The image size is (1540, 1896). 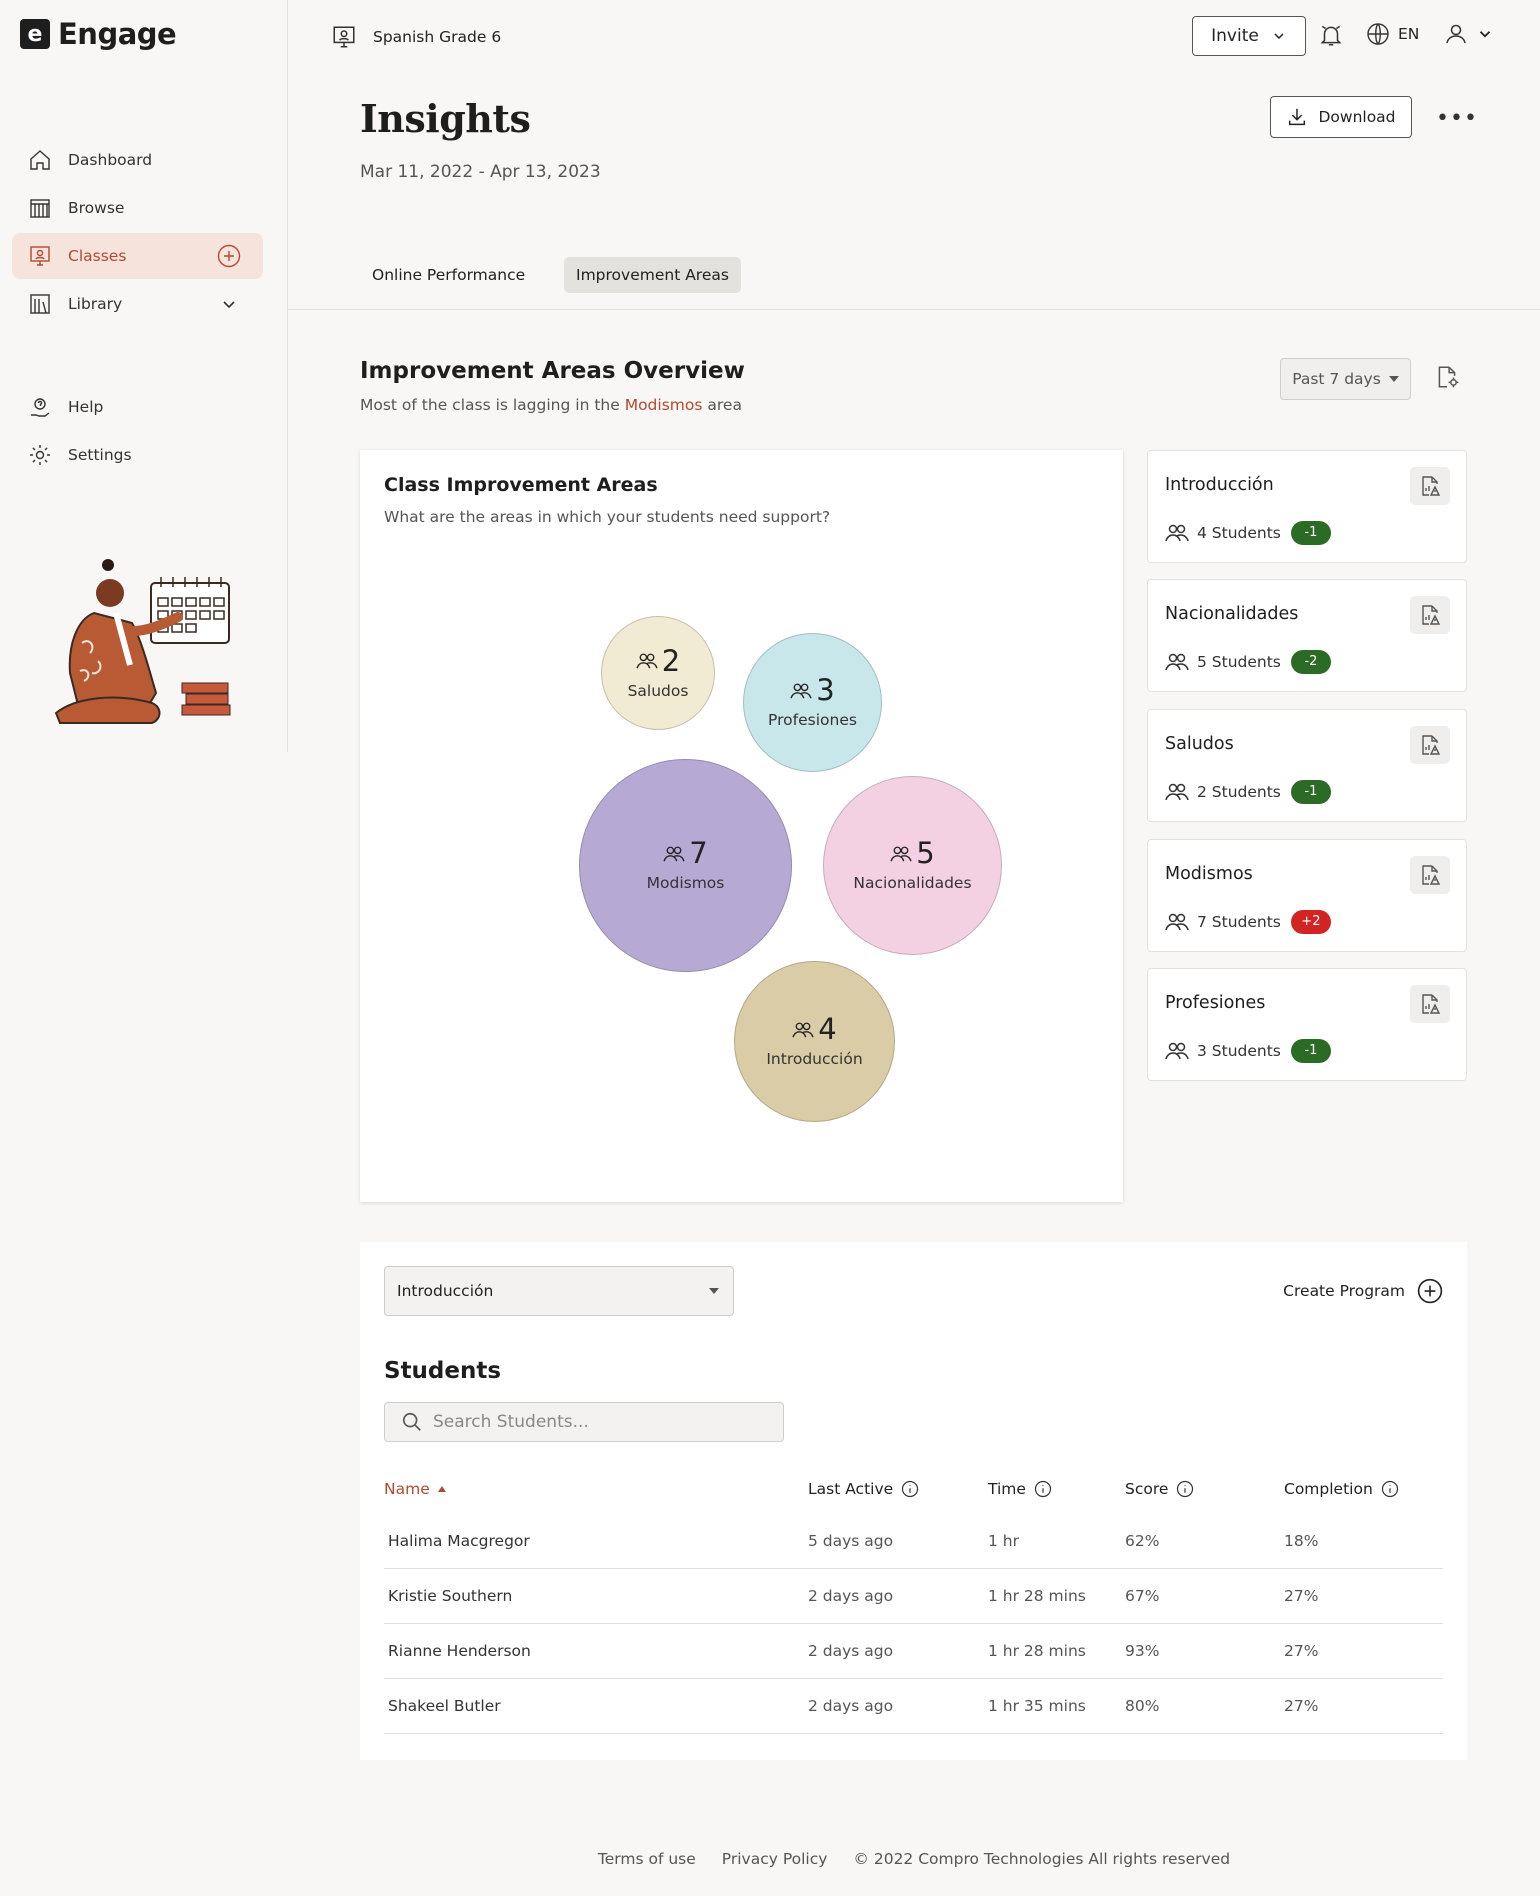 I want to click on bubble-introduccion: 4 Introducción, so click(x=814, y=1041).